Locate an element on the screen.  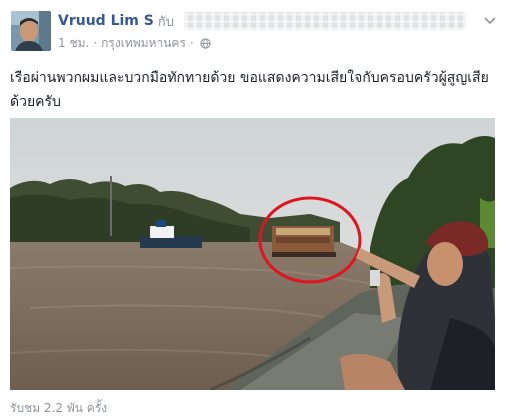
post-timestamp: 1 ชม. is located at coordinates (73, 43).